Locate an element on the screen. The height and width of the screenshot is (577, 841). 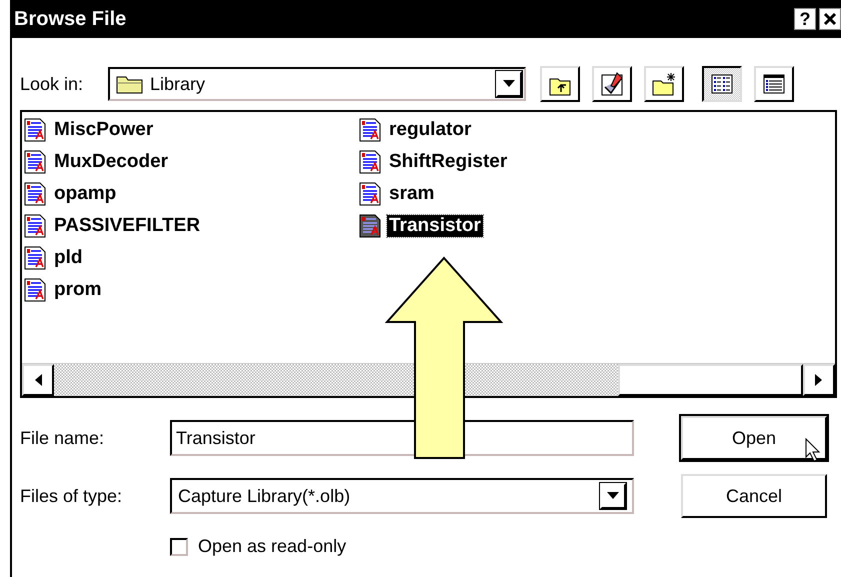
details-view-button is located at coordinates (774, 84).